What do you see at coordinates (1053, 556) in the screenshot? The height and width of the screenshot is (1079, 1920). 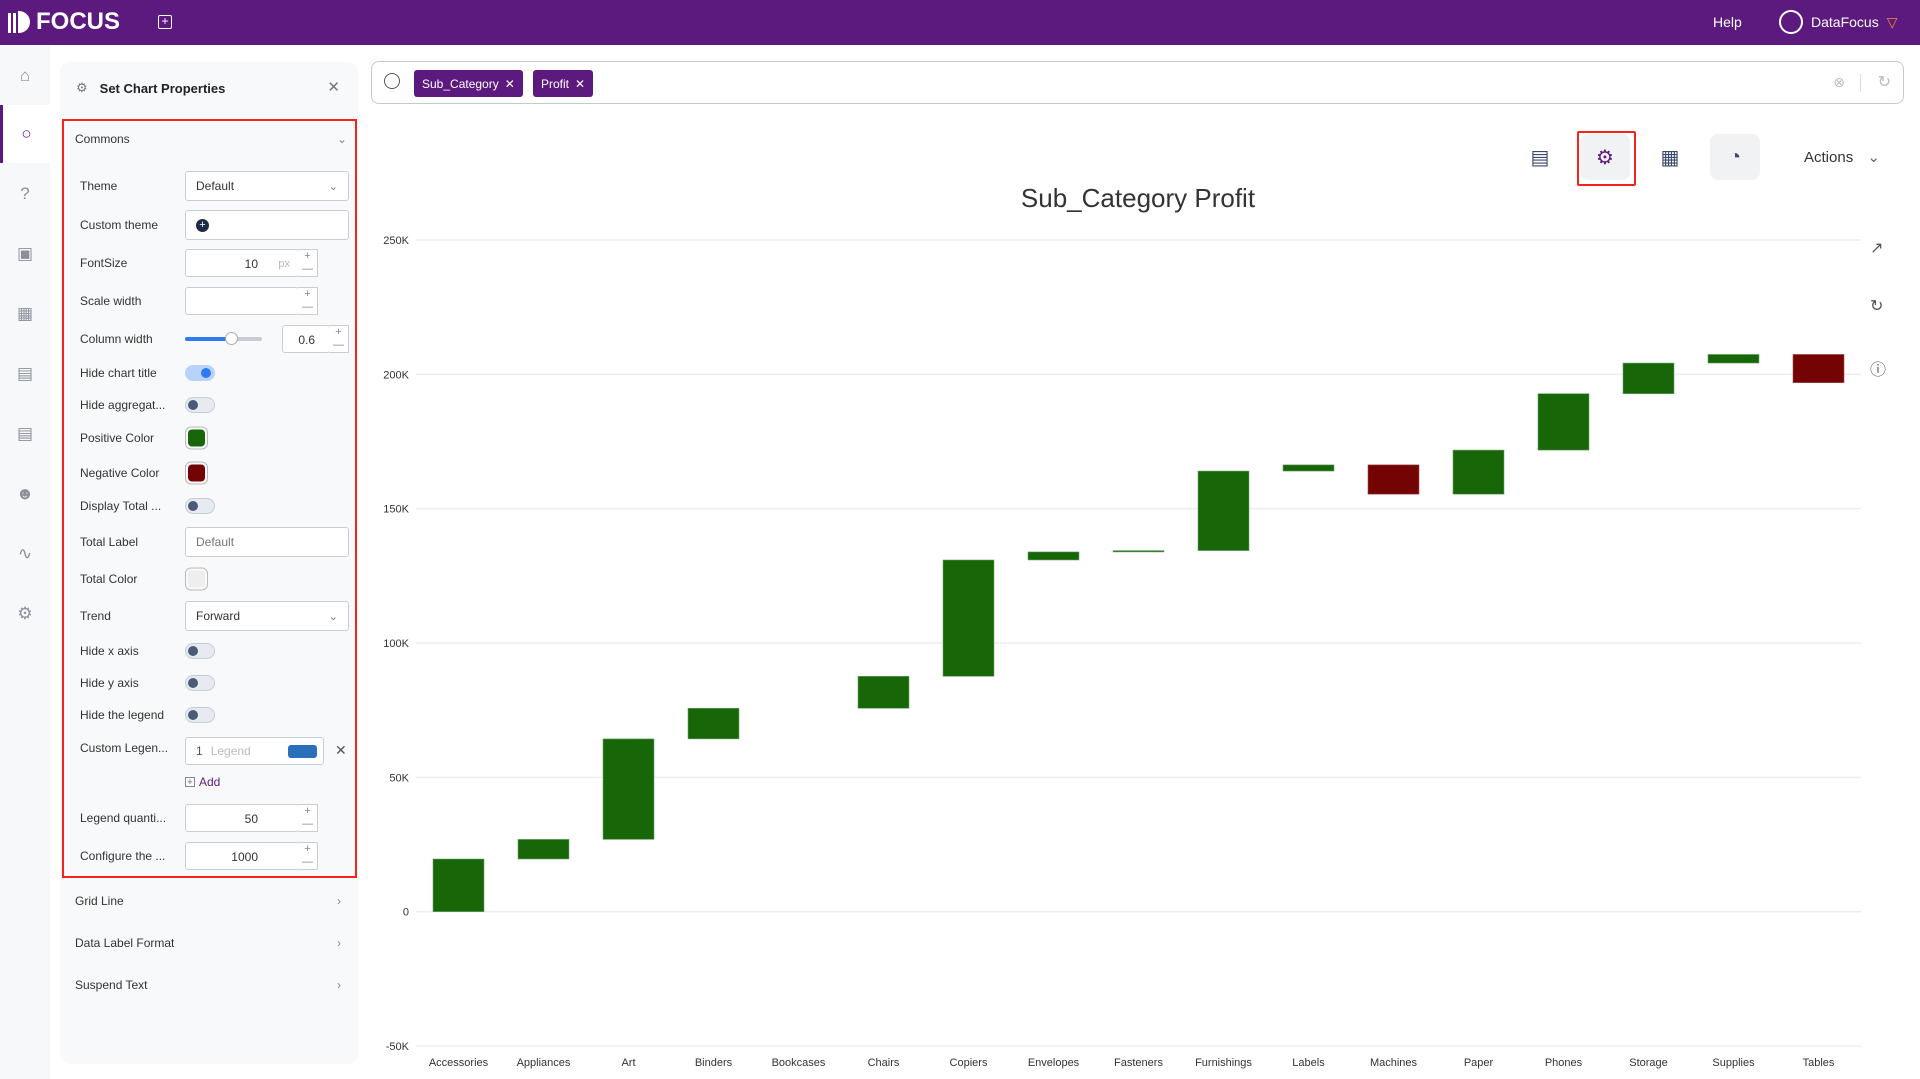 I see `bar-envelopes` at bounding box center [1053, 556].